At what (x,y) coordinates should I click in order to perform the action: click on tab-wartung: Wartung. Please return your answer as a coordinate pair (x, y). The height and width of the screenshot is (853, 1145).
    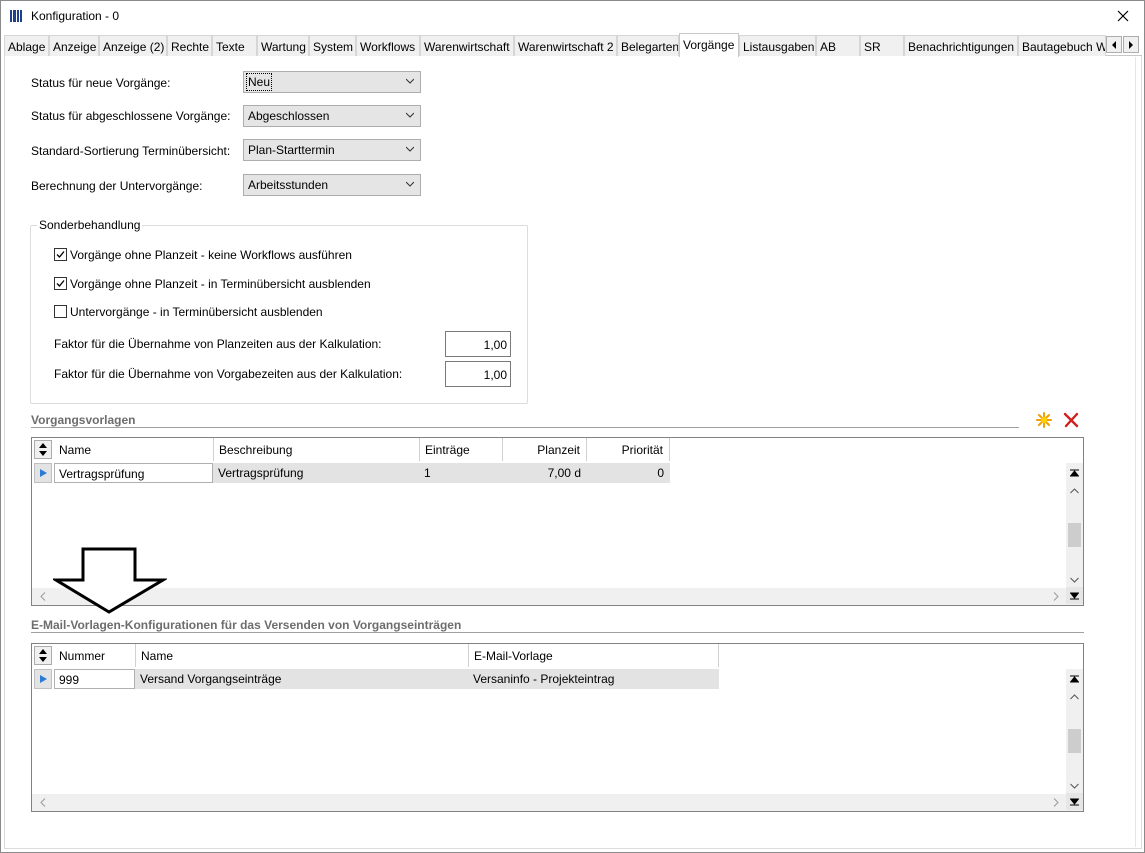
    Looking at the image, I should click on (283, 45).